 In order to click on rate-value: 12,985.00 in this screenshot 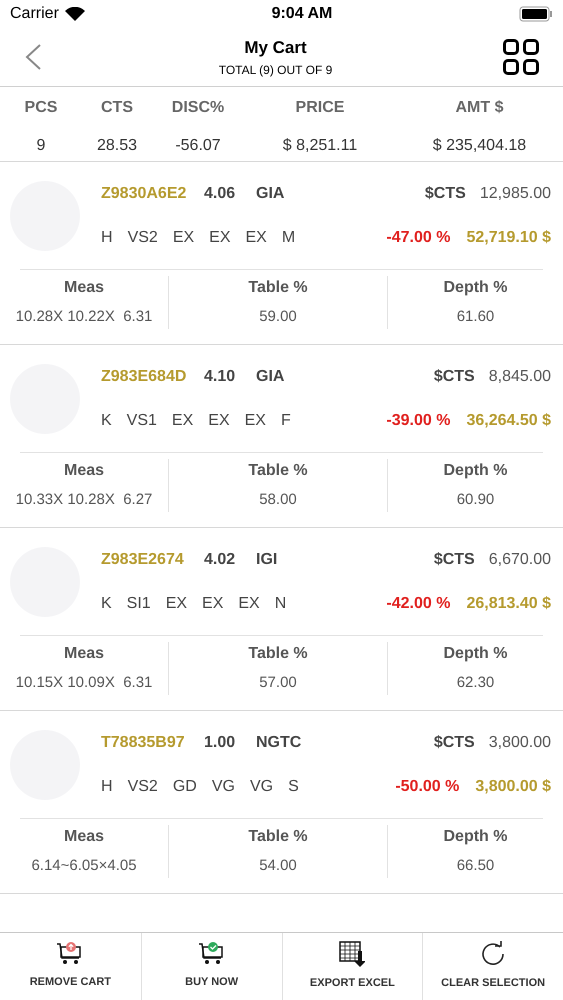, I will do `click(515, 194)`.